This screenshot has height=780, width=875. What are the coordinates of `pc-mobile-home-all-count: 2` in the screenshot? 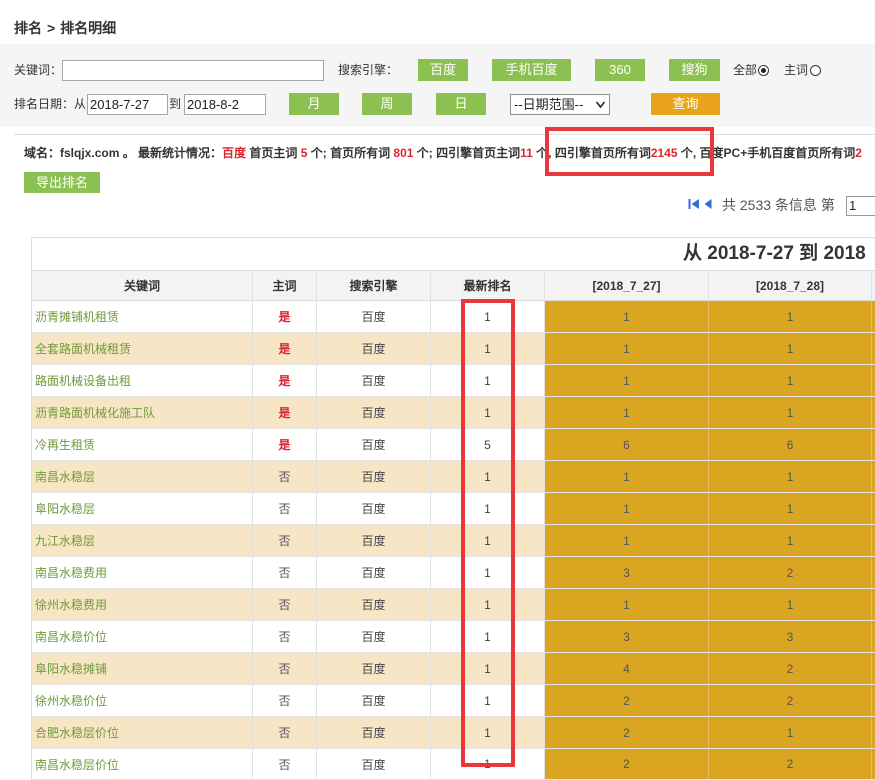 It's located at (858, 153).